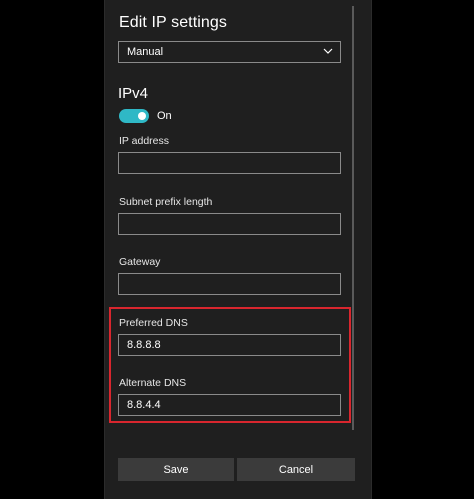  I want to click on ipv4-toggle, so click(134, 116).